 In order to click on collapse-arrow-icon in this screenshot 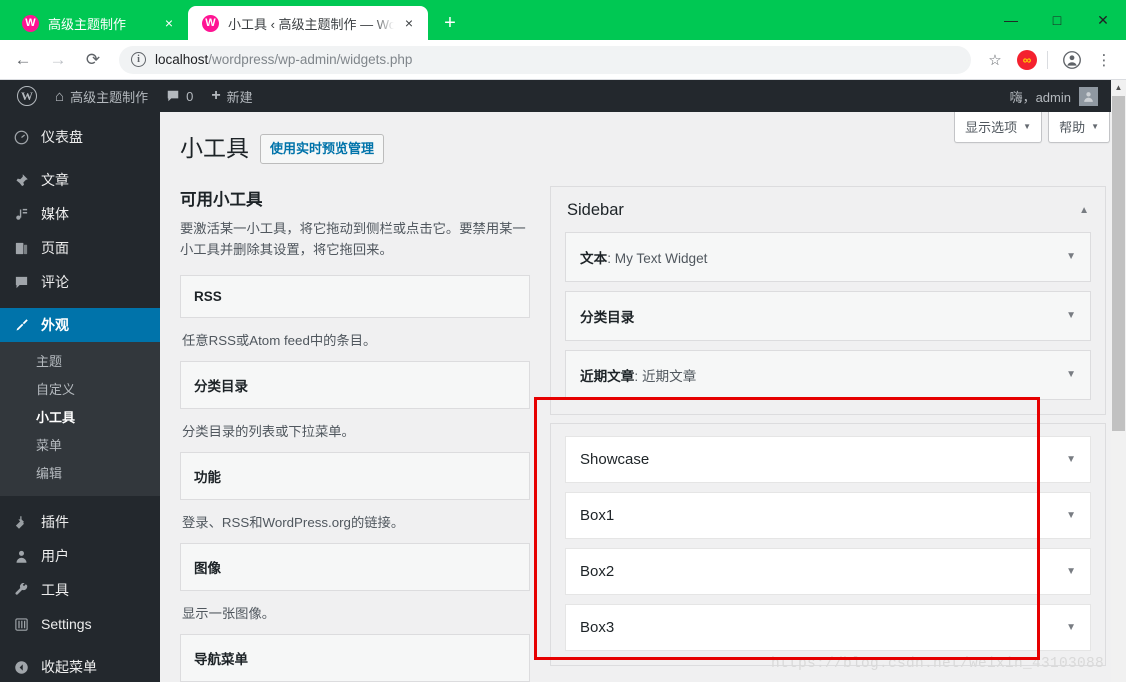, I will do `click(21, 667)`.